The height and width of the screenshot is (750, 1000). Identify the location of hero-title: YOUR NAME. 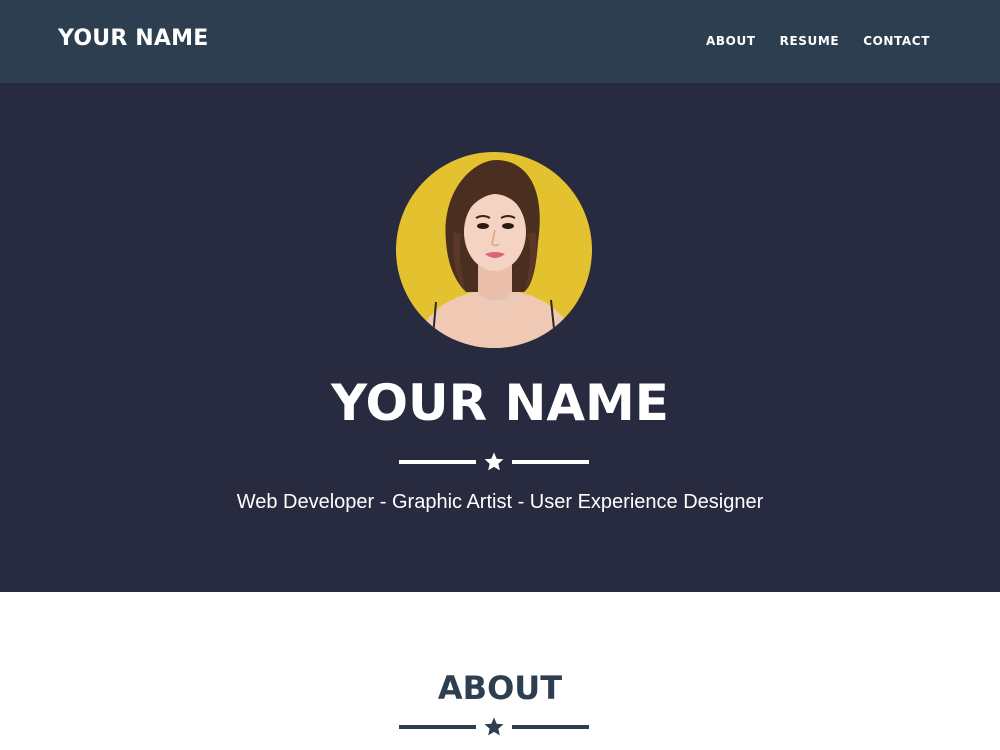
(500, 403).